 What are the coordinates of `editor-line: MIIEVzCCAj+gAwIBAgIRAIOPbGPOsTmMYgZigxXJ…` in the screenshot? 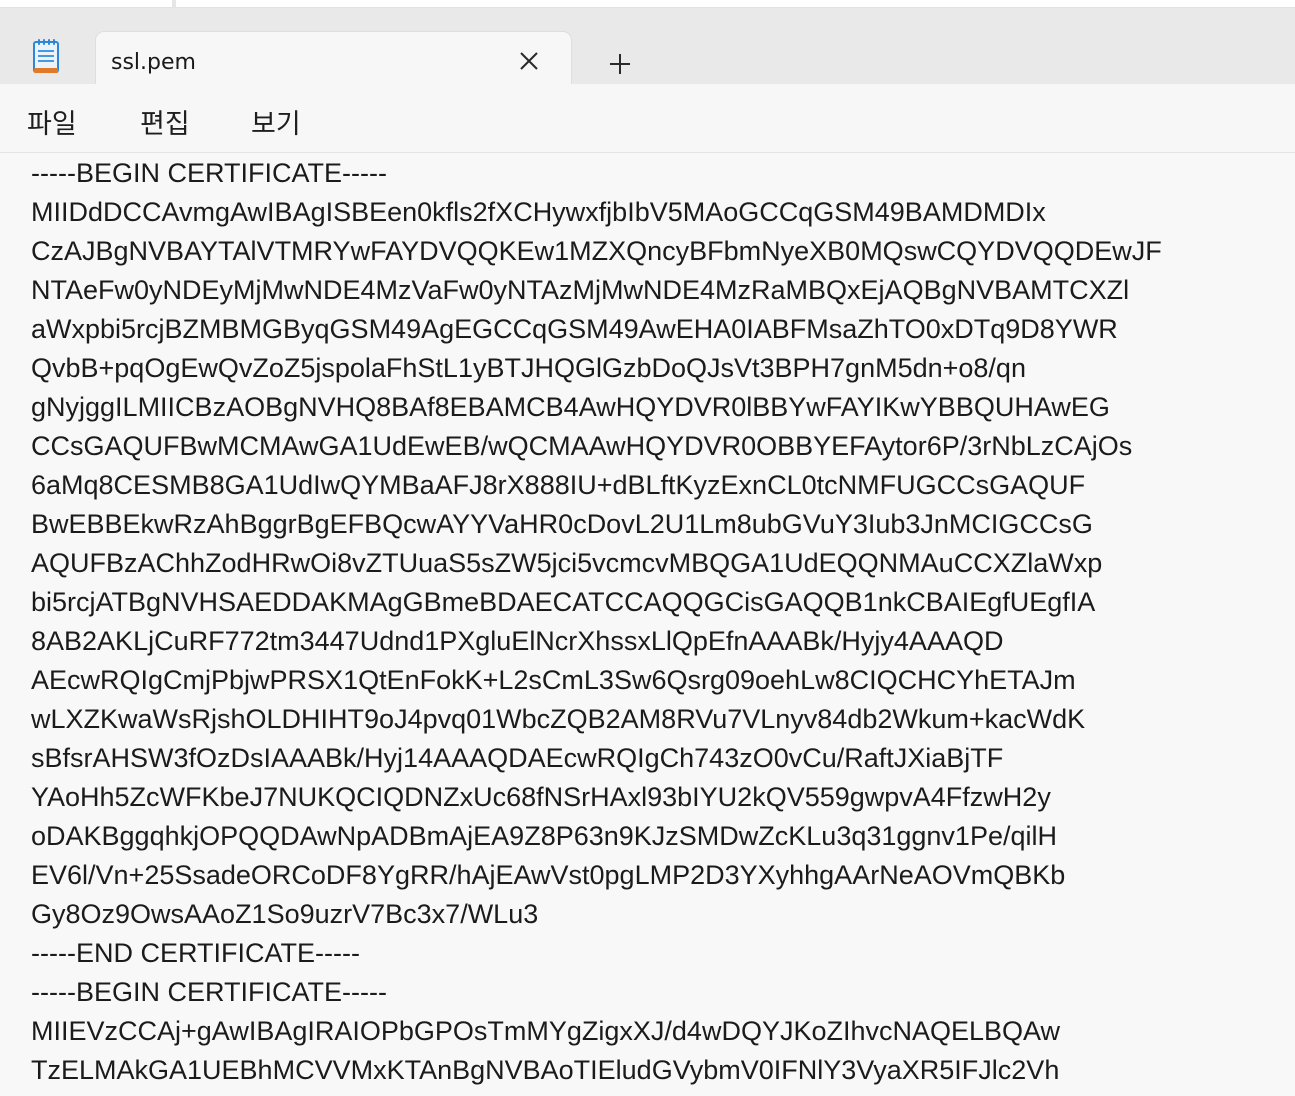 It's located at (546, 1031).